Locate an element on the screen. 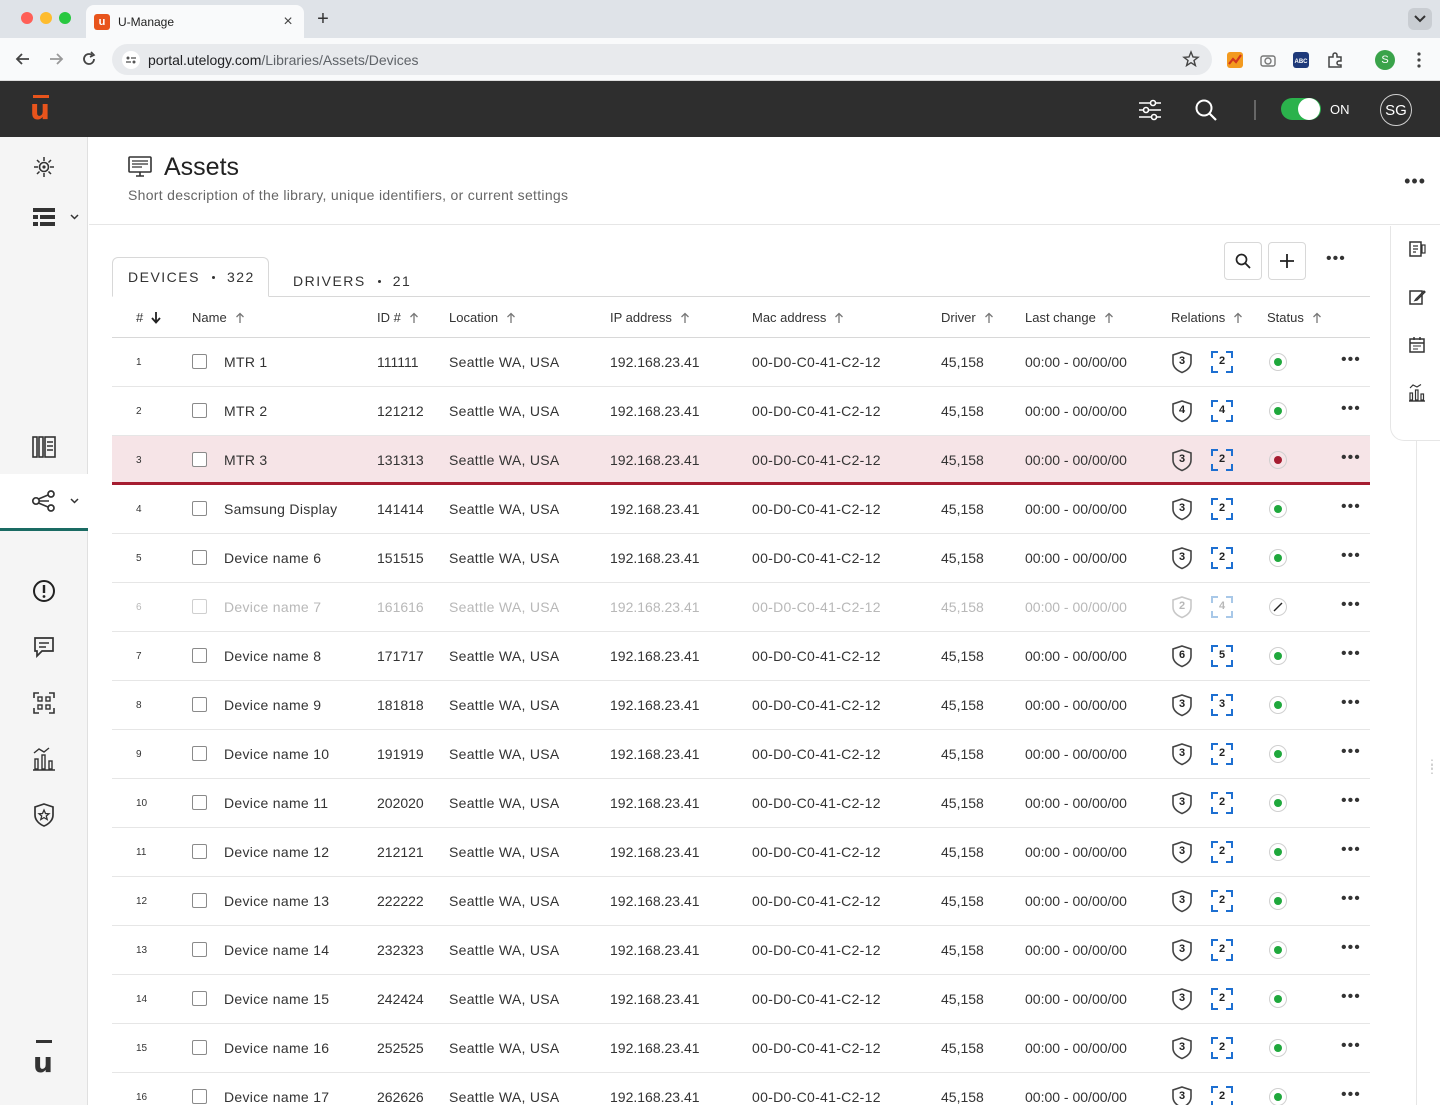  extensions-puzzle-icon is located at coordinates (1335, 60).